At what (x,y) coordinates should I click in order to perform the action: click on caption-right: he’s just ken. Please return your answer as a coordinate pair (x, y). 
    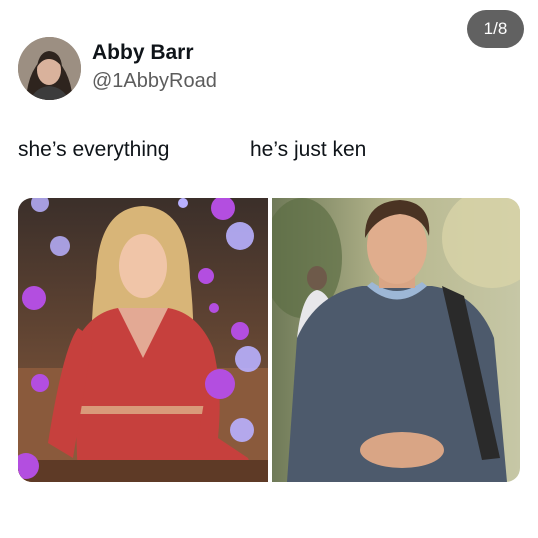
    Looking at the image, I should click on (308, 149).